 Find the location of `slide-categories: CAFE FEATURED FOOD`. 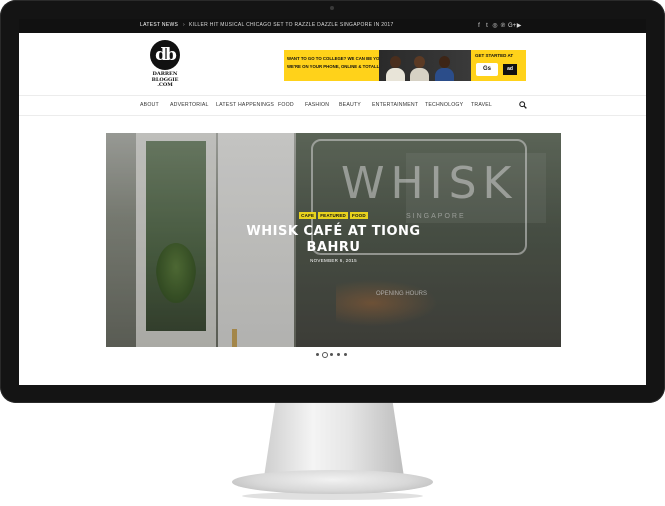

slide-categories: CAFE FEATURED FOOD is located at coordinates (333, 215).